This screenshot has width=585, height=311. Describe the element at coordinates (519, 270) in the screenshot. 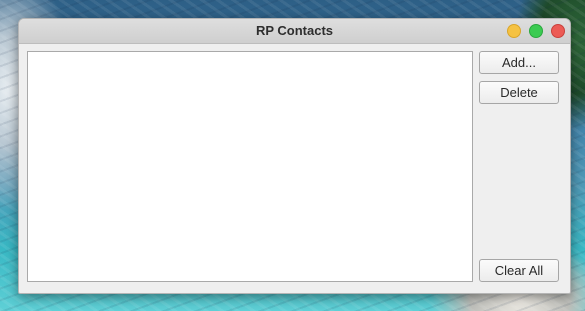

I see `clear-all-button: Clear All` at that location.